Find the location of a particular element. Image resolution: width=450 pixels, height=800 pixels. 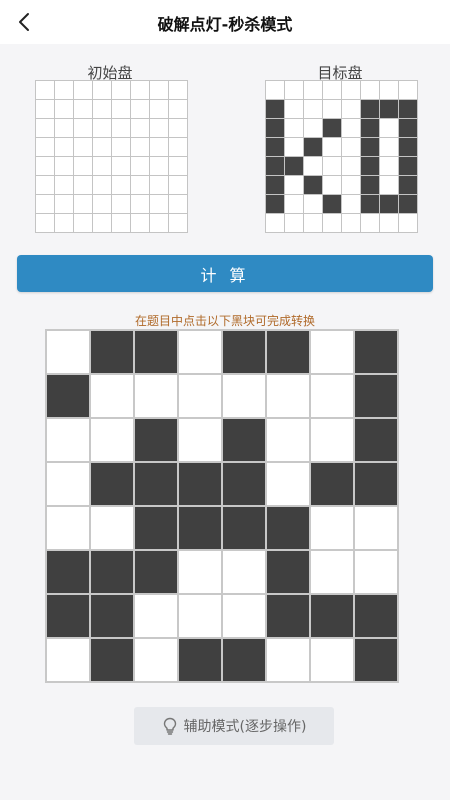

initial-board is located at coordinates (111, 156).